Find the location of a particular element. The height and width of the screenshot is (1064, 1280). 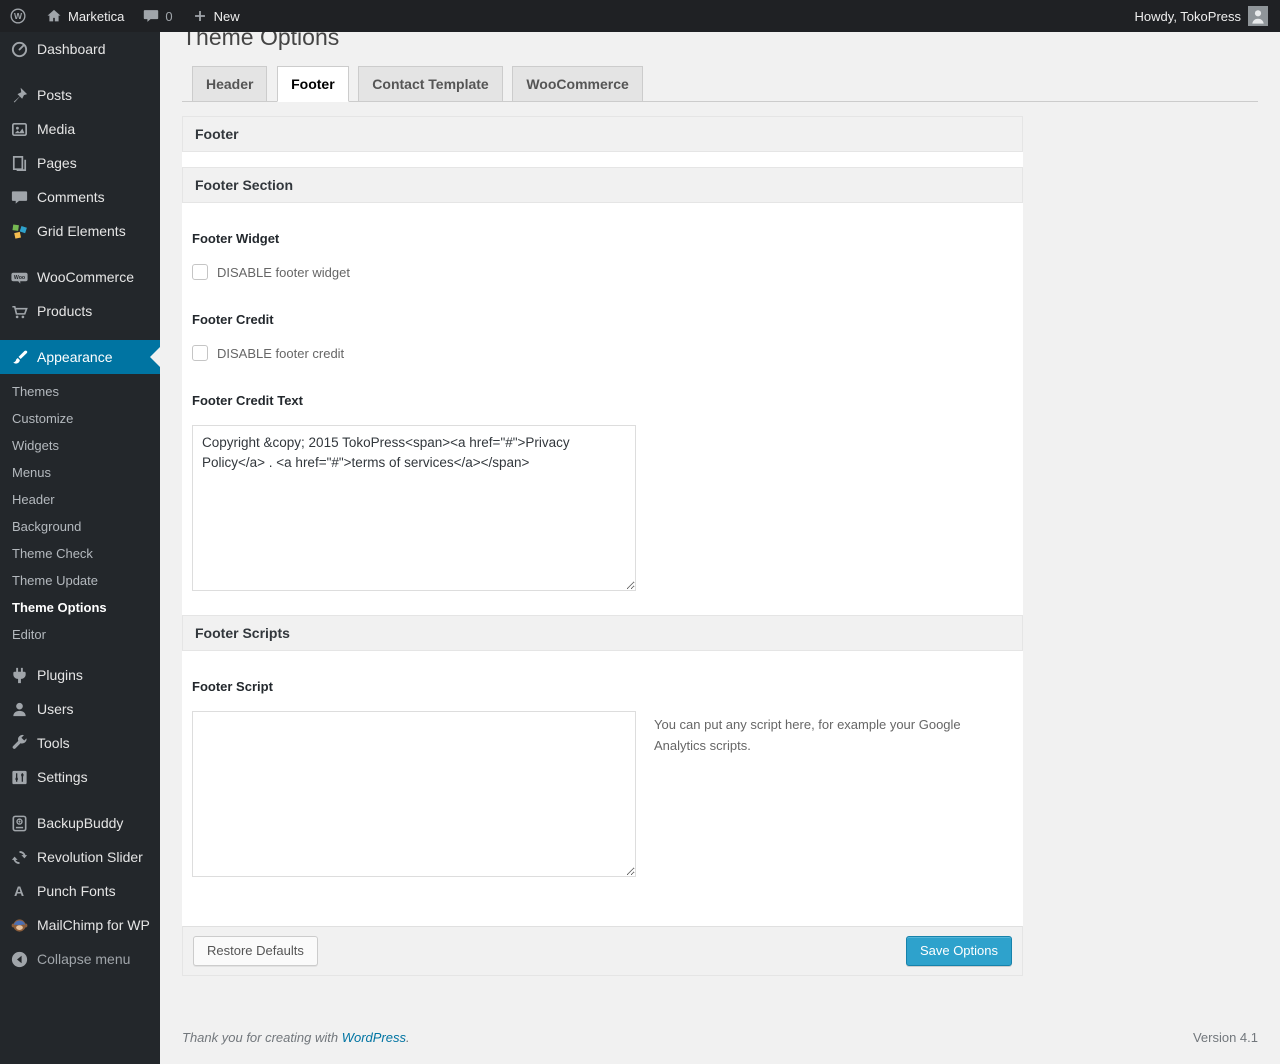

admin-bar: W Marketica 0 New Howdy, TokoPress is located at coordinates (640, 16).